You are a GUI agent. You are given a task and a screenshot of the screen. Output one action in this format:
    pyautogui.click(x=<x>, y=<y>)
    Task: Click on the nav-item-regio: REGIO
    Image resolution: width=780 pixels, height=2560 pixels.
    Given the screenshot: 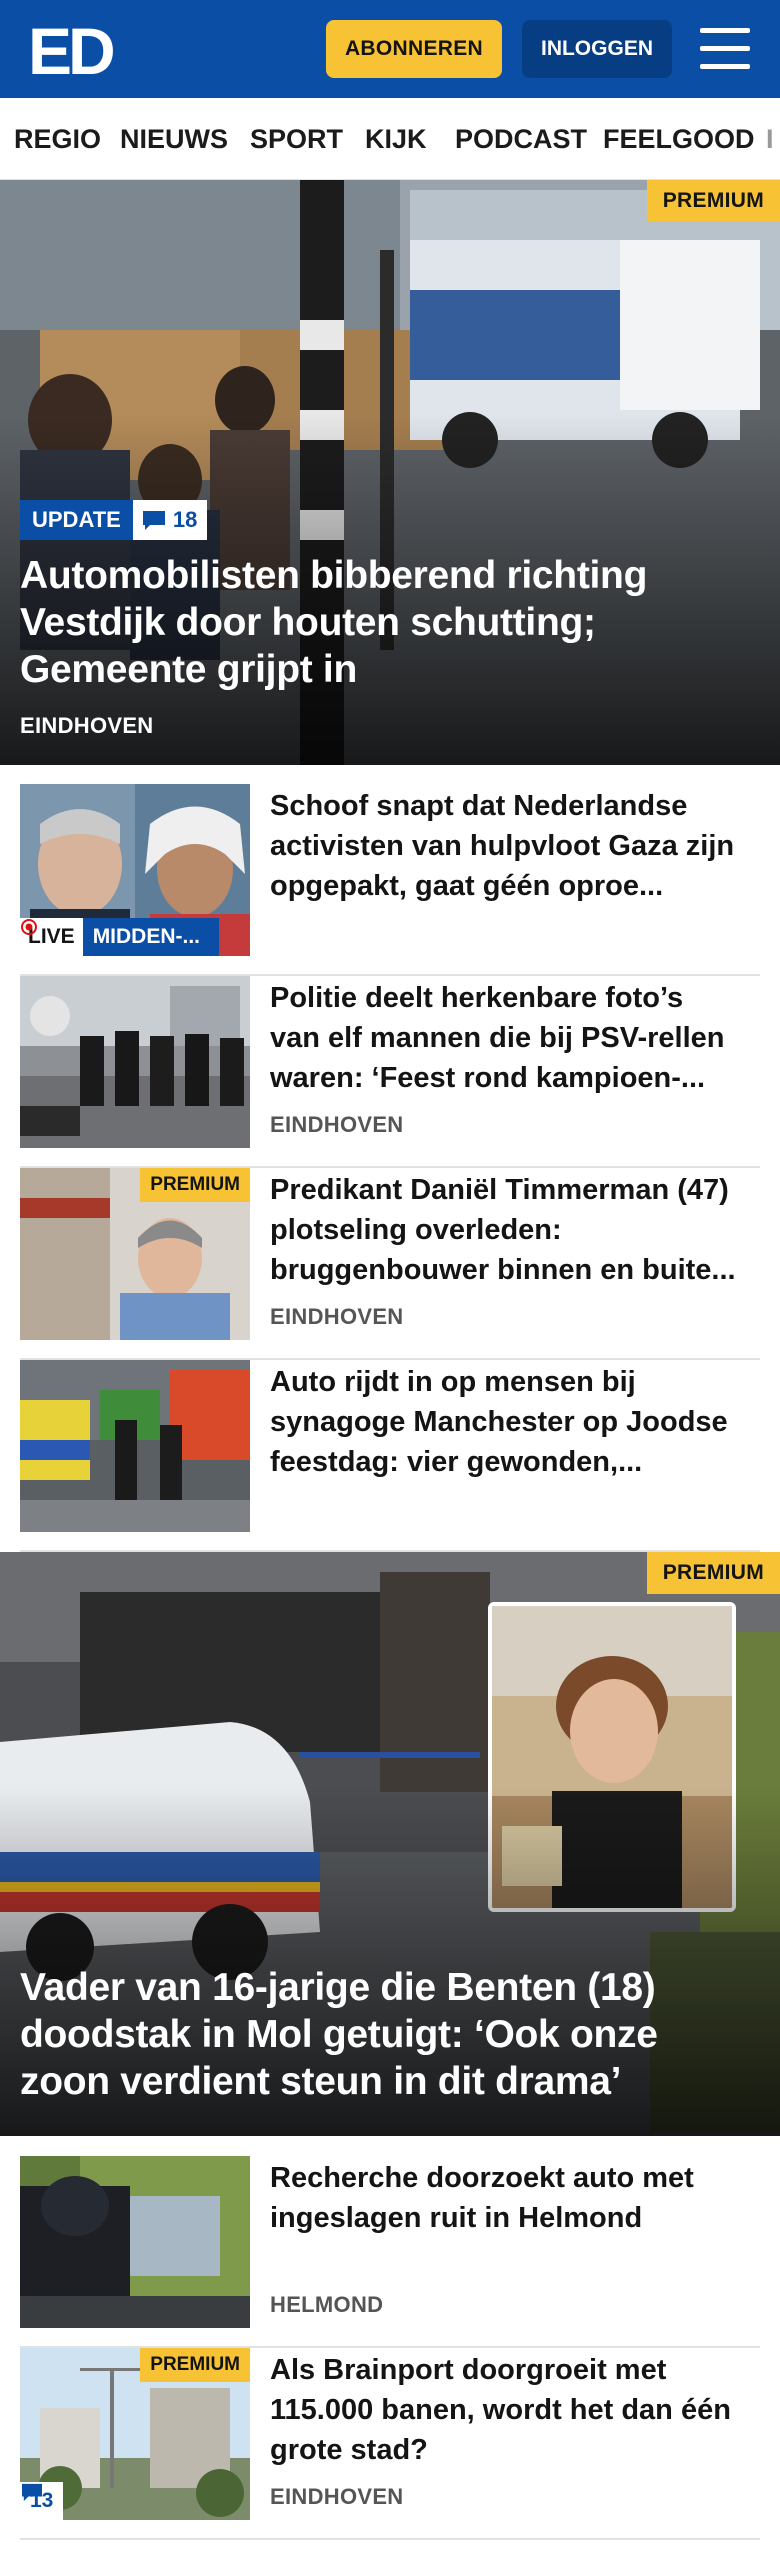 What is the action you would take?
    pyautogui.click(x=57, y=138)
    